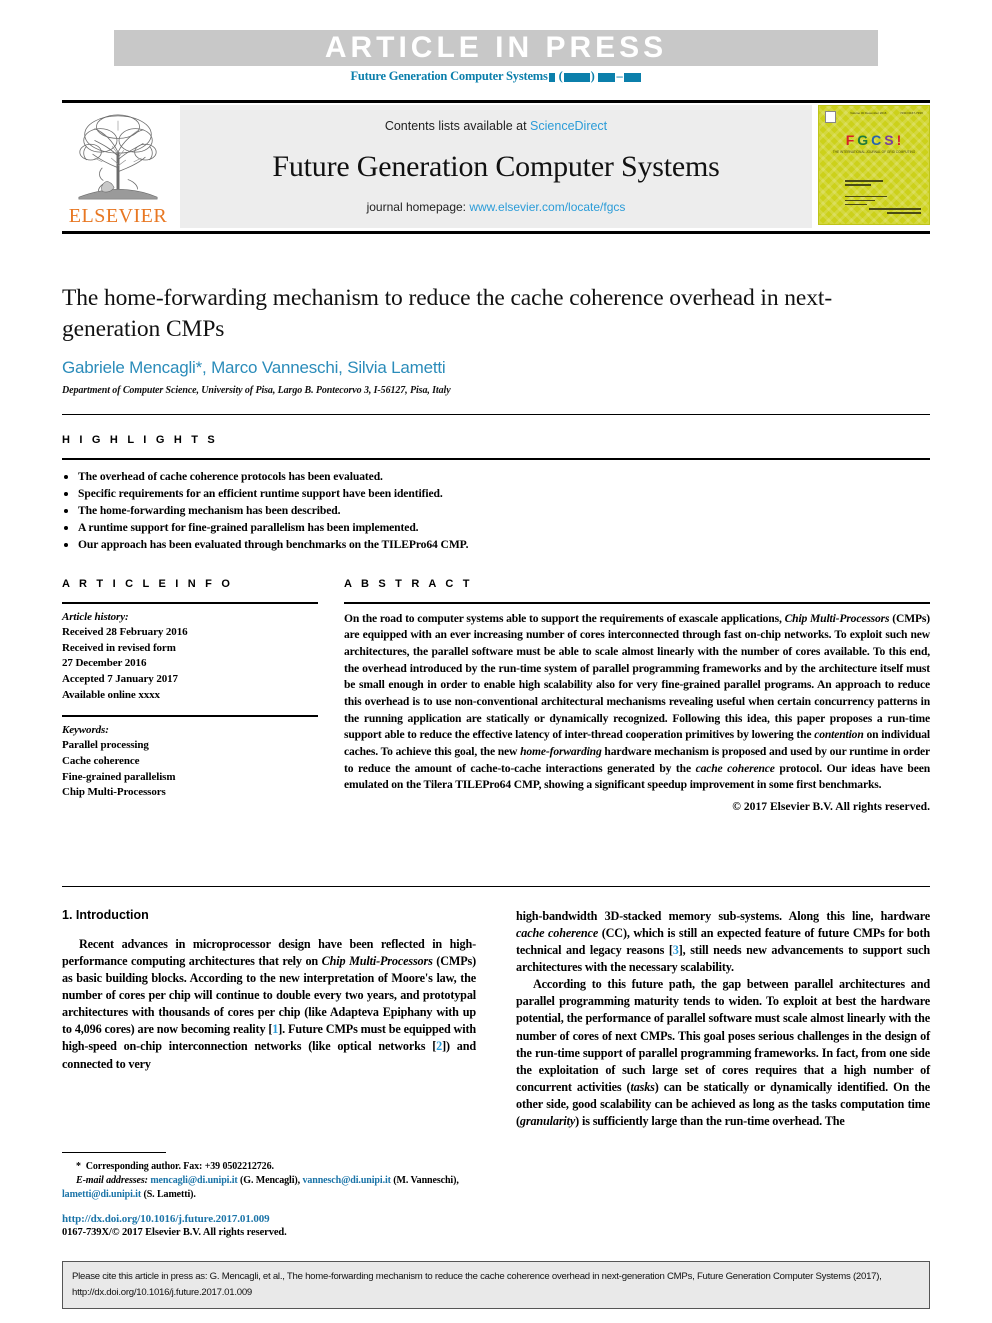  Describe the element at coordinates (866, 194) in the screenshot. I see `cover-text-lines` at that location.